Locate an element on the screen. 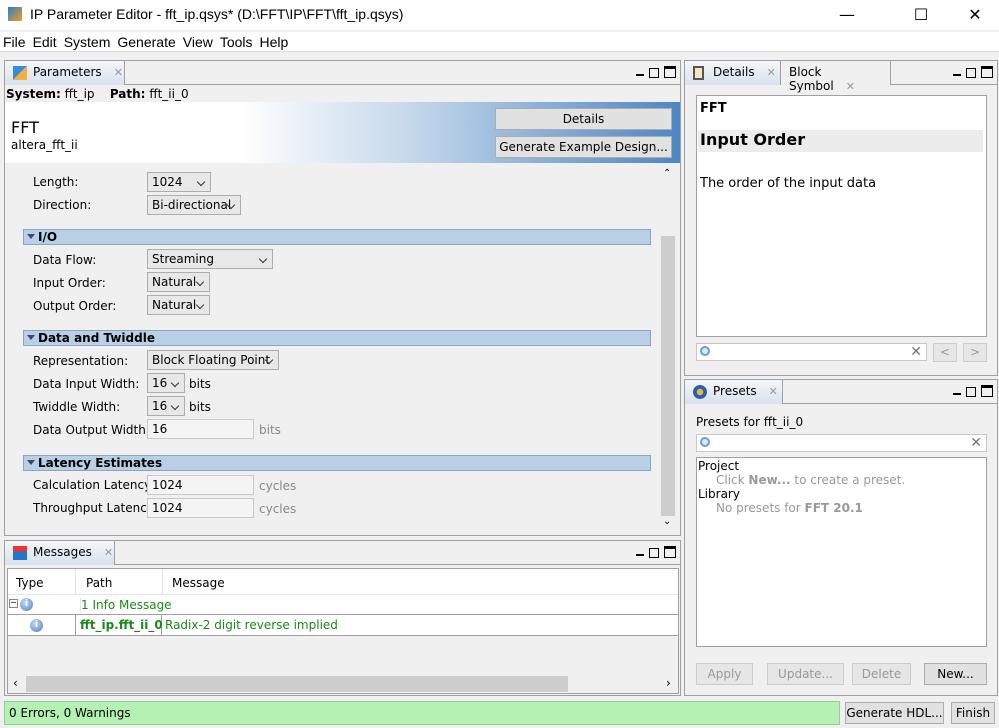 The height and width of the screenshot is (728, 999). parameters-icon is located at coordinates (20, 73).